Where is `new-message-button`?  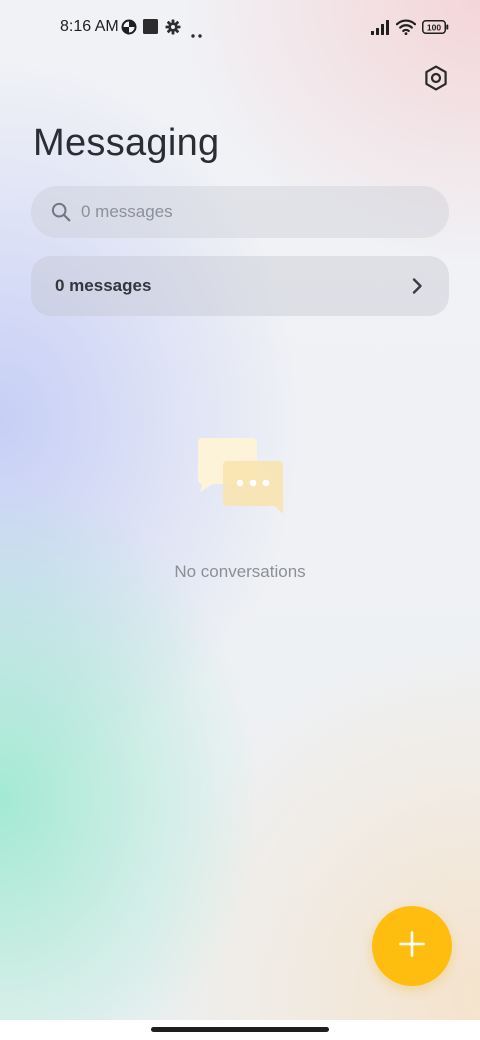 new-message-button is located at coordinates (412, 946).